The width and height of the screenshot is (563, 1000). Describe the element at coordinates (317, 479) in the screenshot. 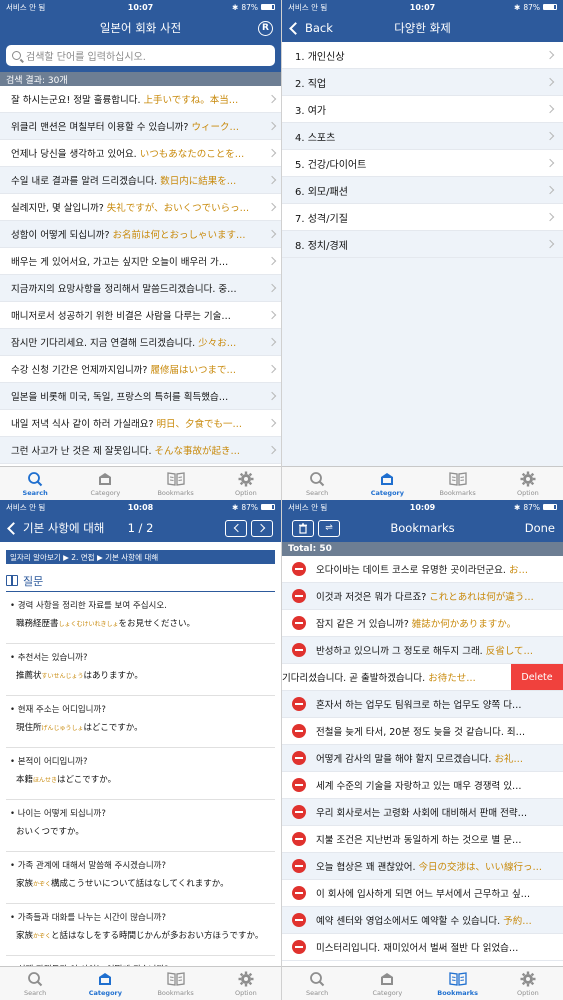

I see `search-icon` at that location.